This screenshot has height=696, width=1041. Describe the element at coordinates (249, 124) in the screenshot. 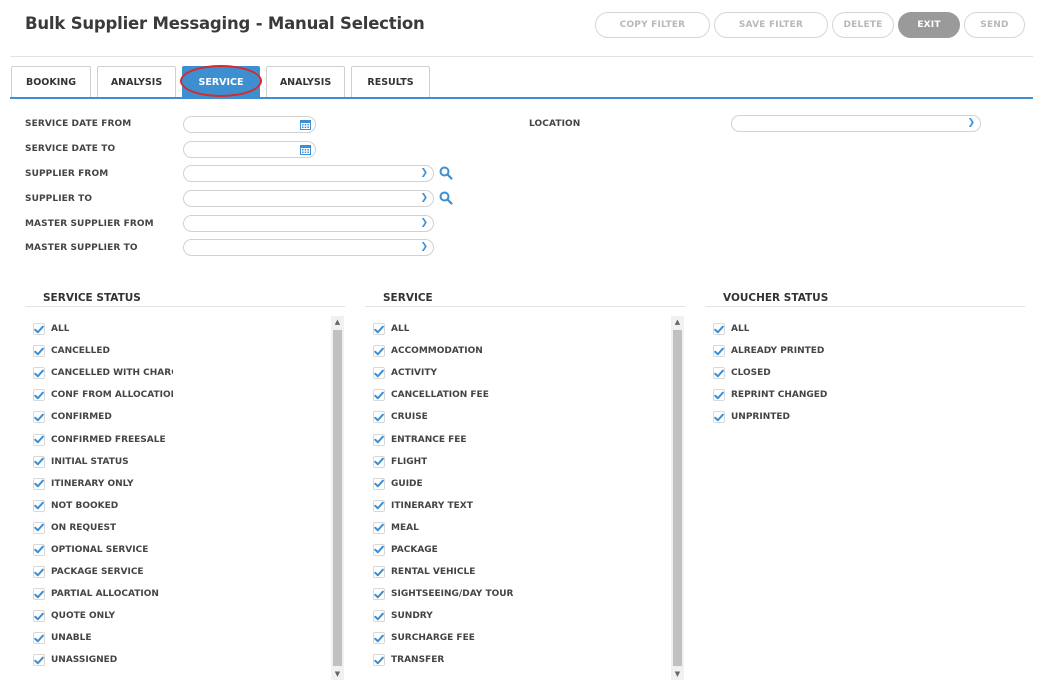

I see `service-date-from-input` at that location.